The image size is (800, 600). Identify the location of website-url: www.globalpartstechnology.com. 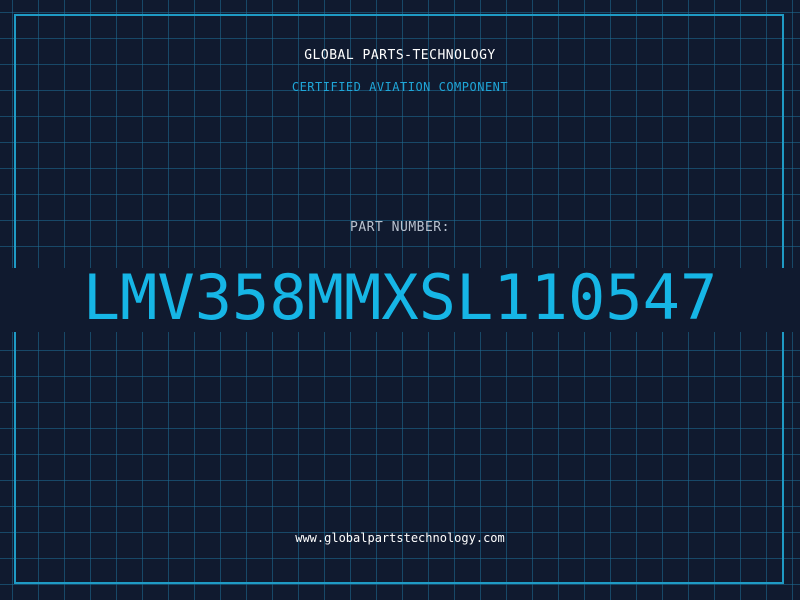
(400, 538).